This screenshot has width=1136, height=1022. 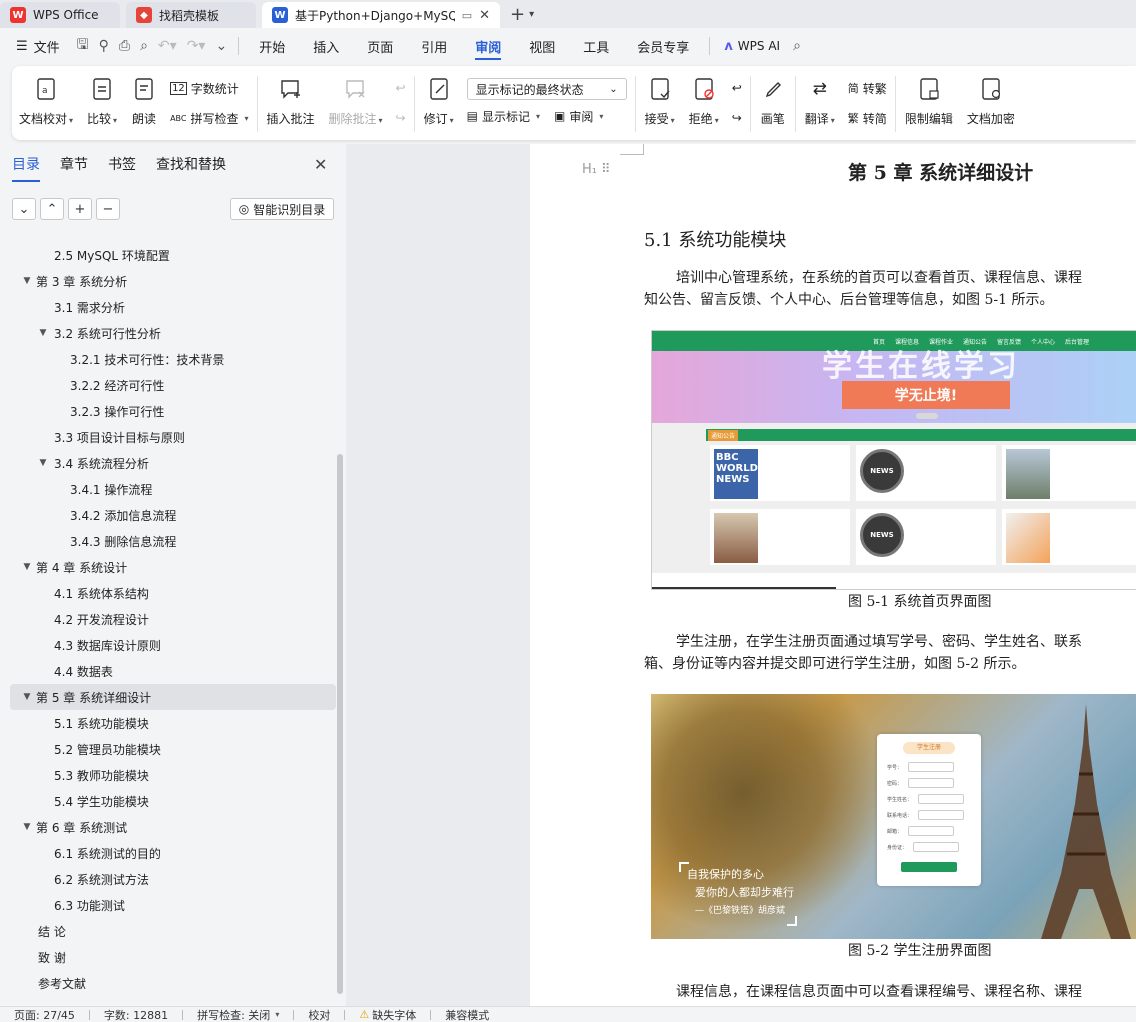 I want to click on accept-button: 接受 ▾, so click(x=660, y=103).